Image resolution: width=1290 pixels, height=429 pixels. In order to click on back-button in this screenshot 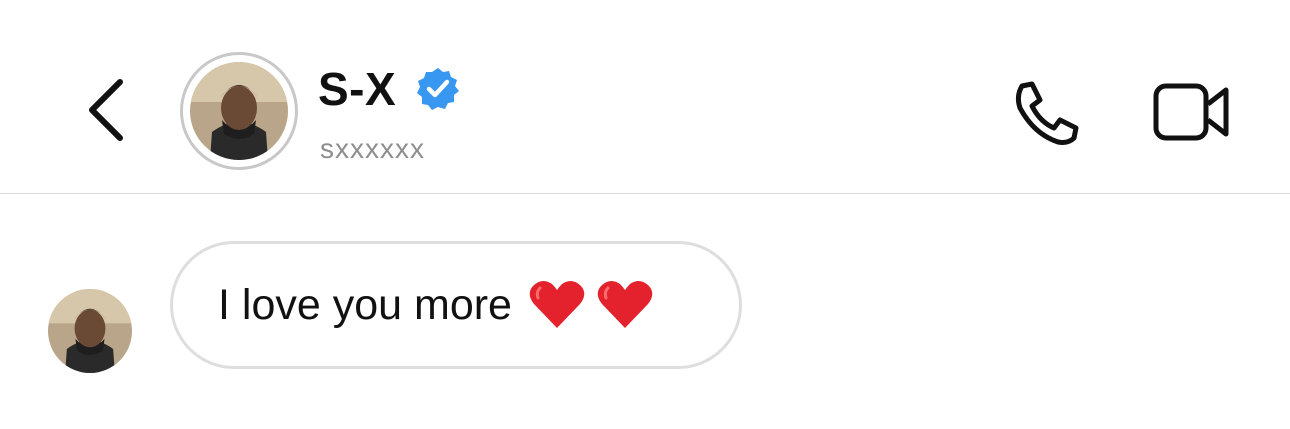, I will do `click(110, 110)`.